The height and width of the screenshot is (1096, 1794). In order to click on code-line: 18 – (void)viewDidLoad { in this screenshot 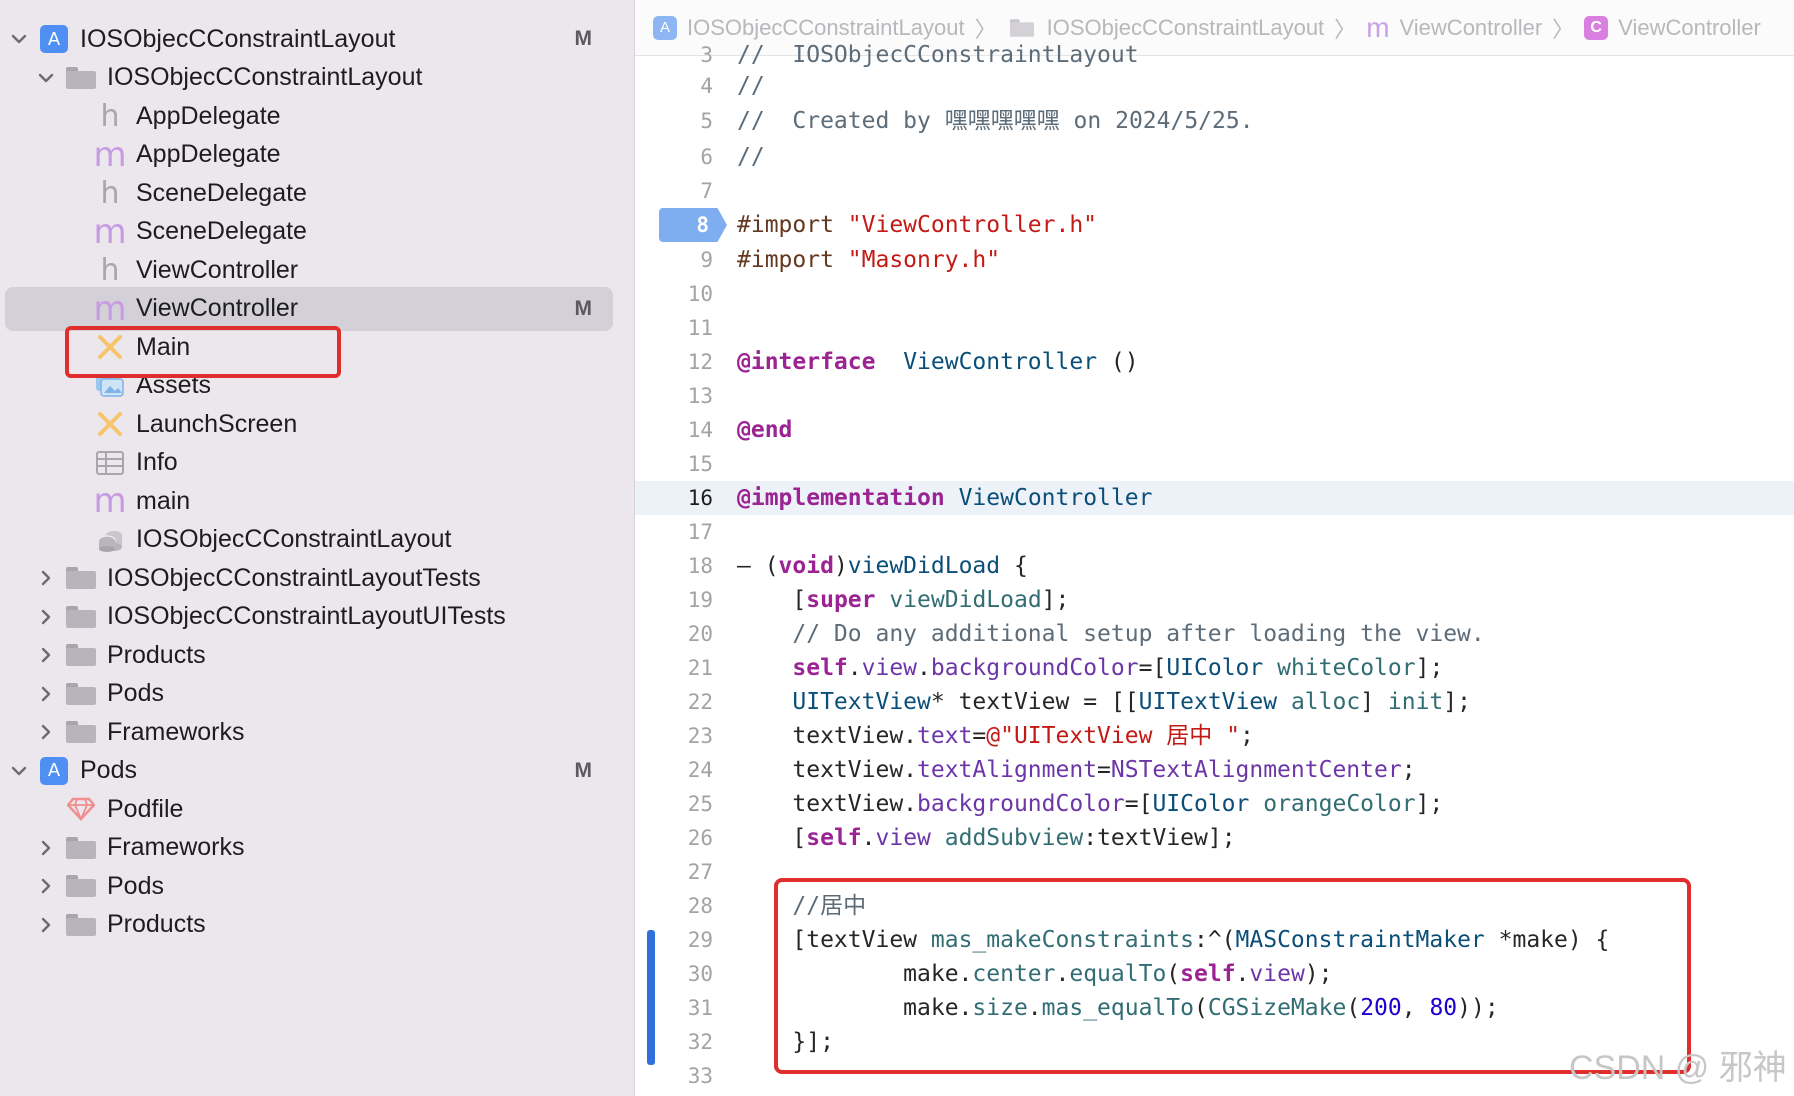, I will do `click(1214, 566)`.